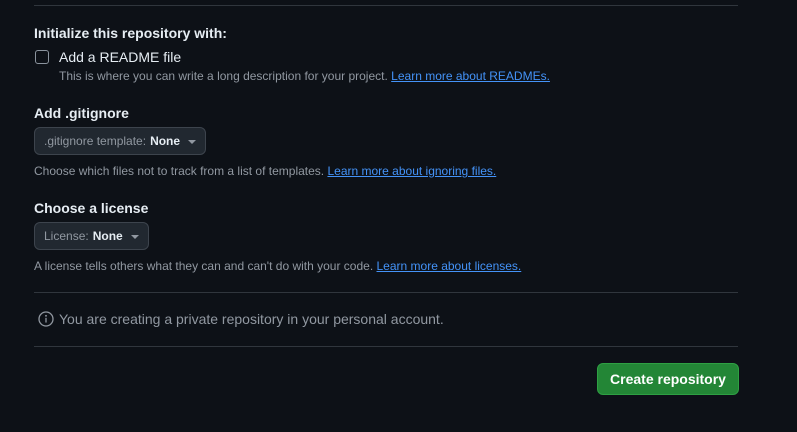  What do you see at coordinates (386, 346) in the screenshot?
I see `bottom-divider` at bounding box center [386, 346].